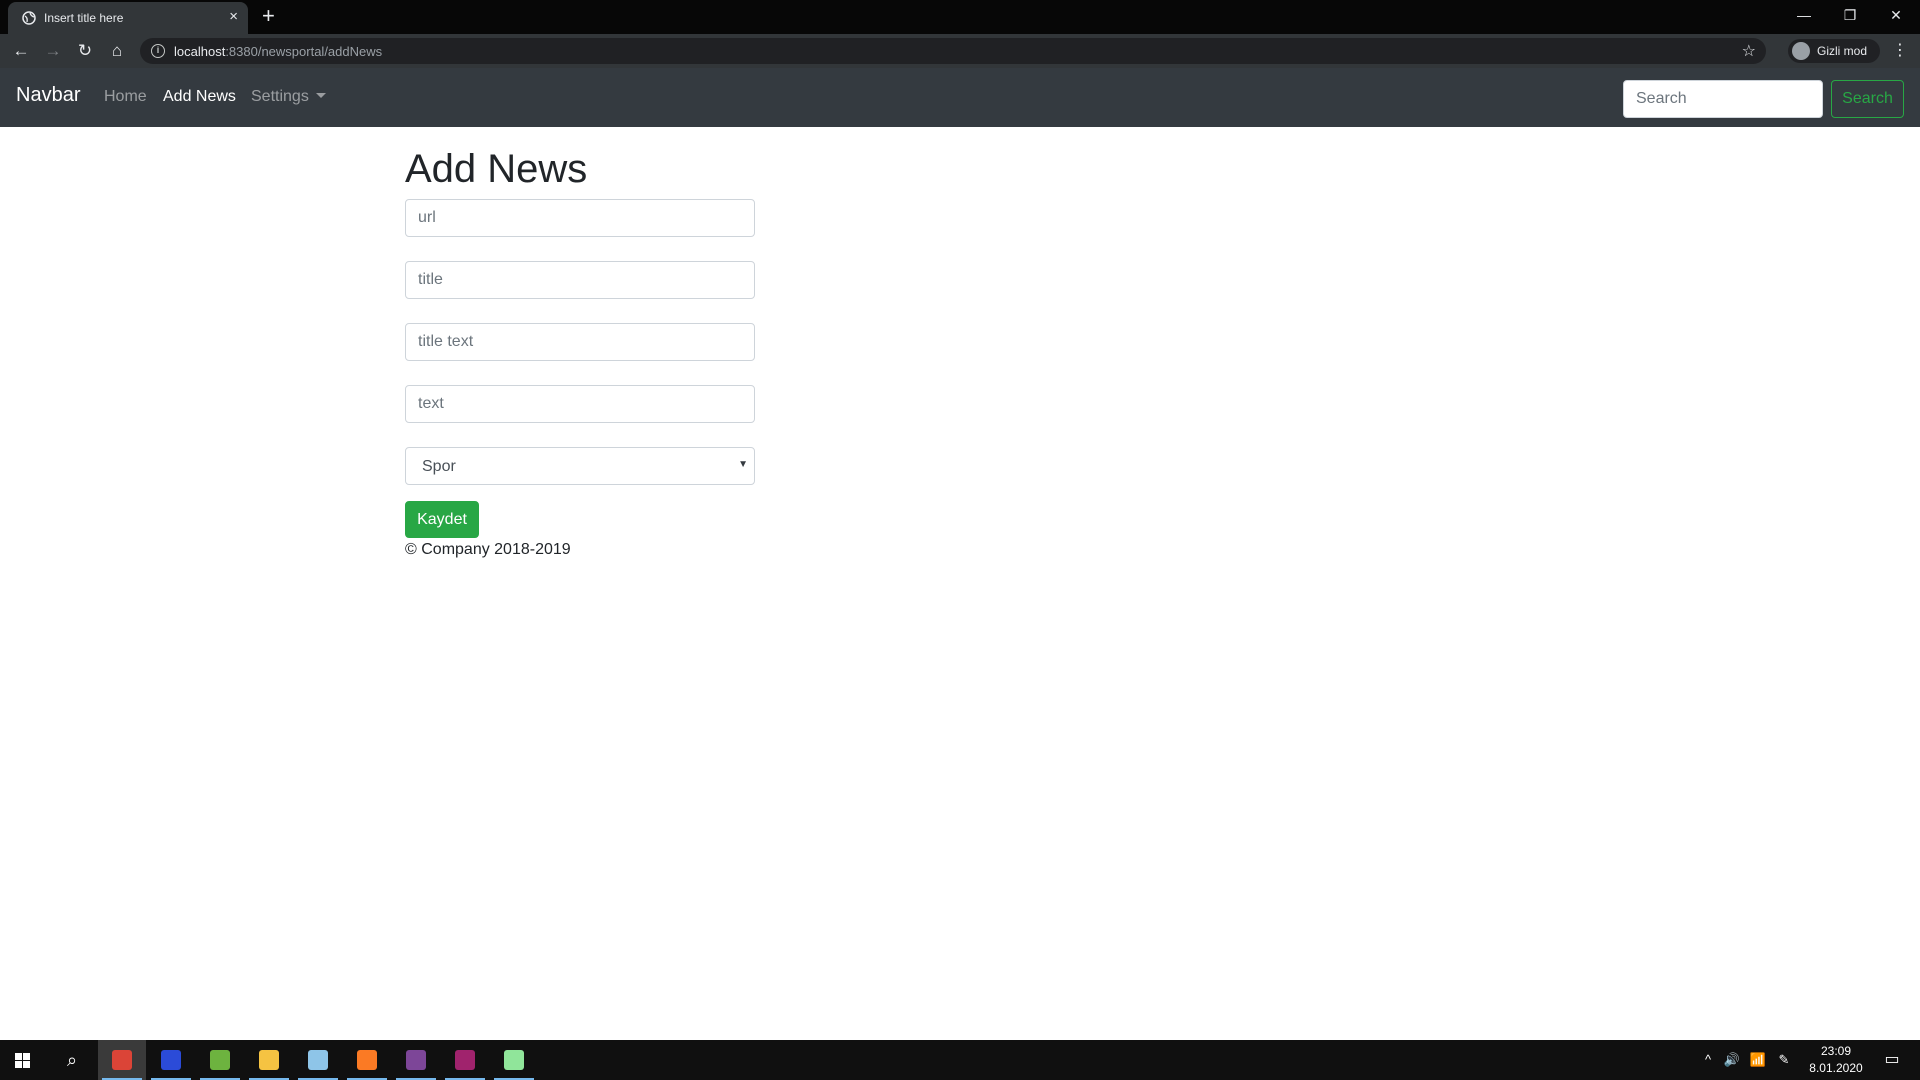 The width and height of the screenshot is (1920, 1080). I want to click on notepad-plus-plus-icon, so click(514, 1060).